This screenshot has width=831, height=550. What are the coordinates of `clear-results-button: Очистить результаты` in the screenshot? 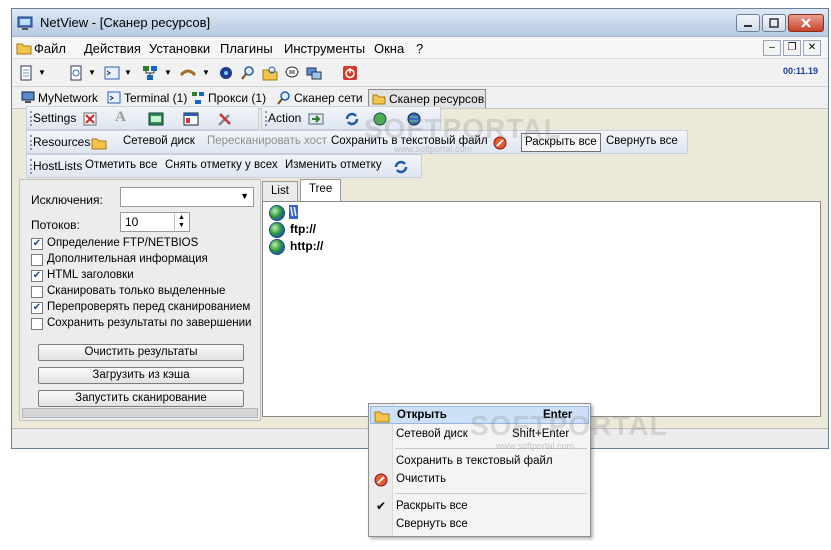 It's located at (141, 352).